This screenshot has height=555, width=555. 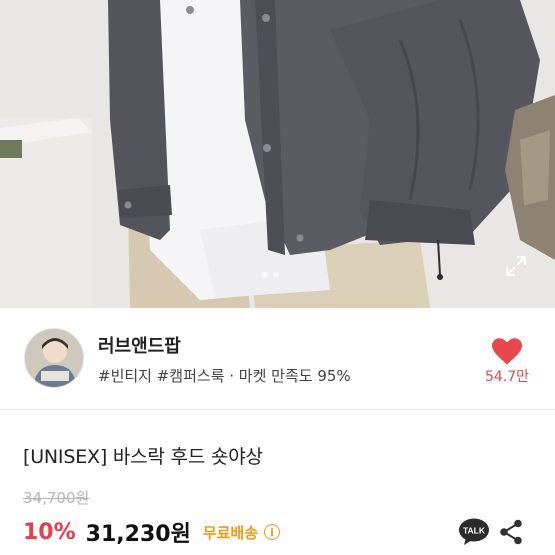 What do you see at coordinates (54, 358) in the screenshot?
I see `seller-avatar` at bounding box center [54, 358].